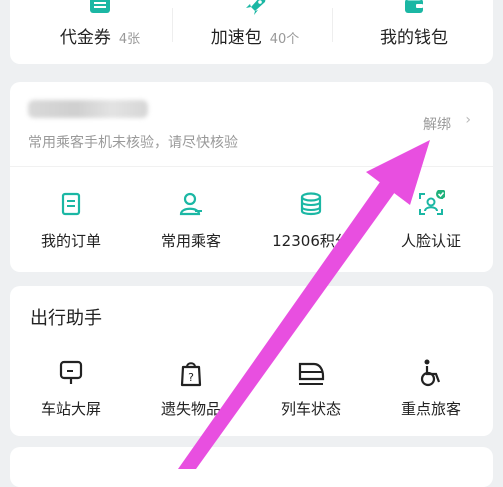 The image size is (503, 487). I want to click on tool-lost-items: ? 遗失物品, so click(191, 388).